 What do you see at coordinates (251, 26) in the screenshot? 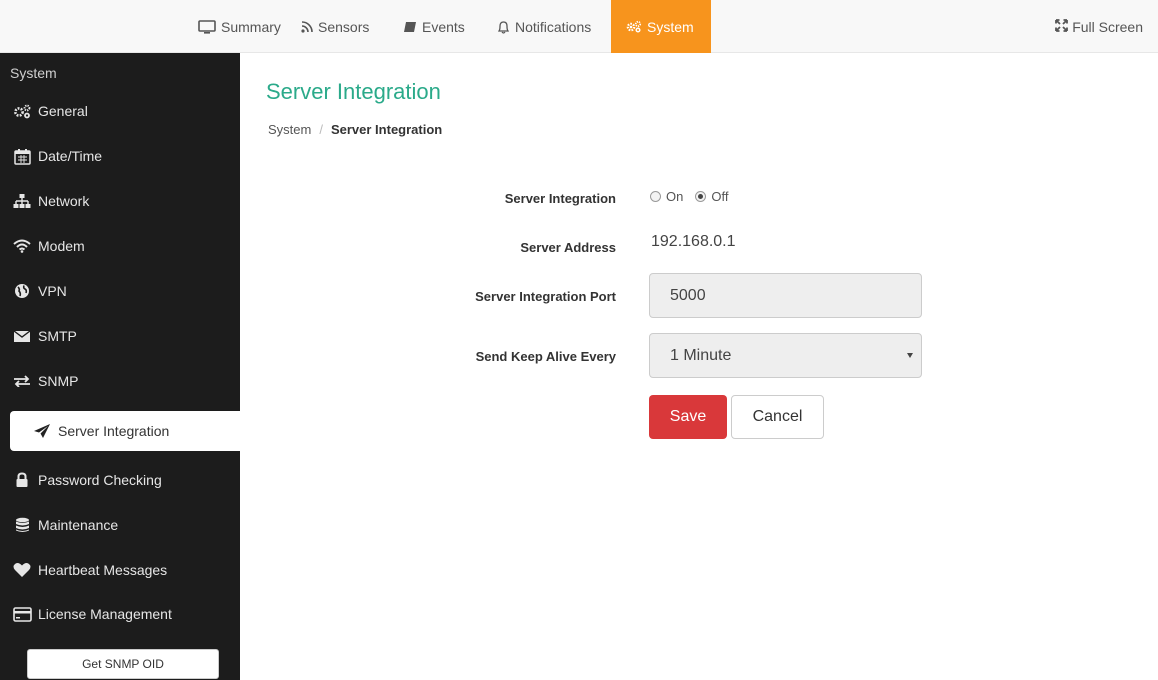
I see `tab-label: Summary` at bounding box center [251, 26].